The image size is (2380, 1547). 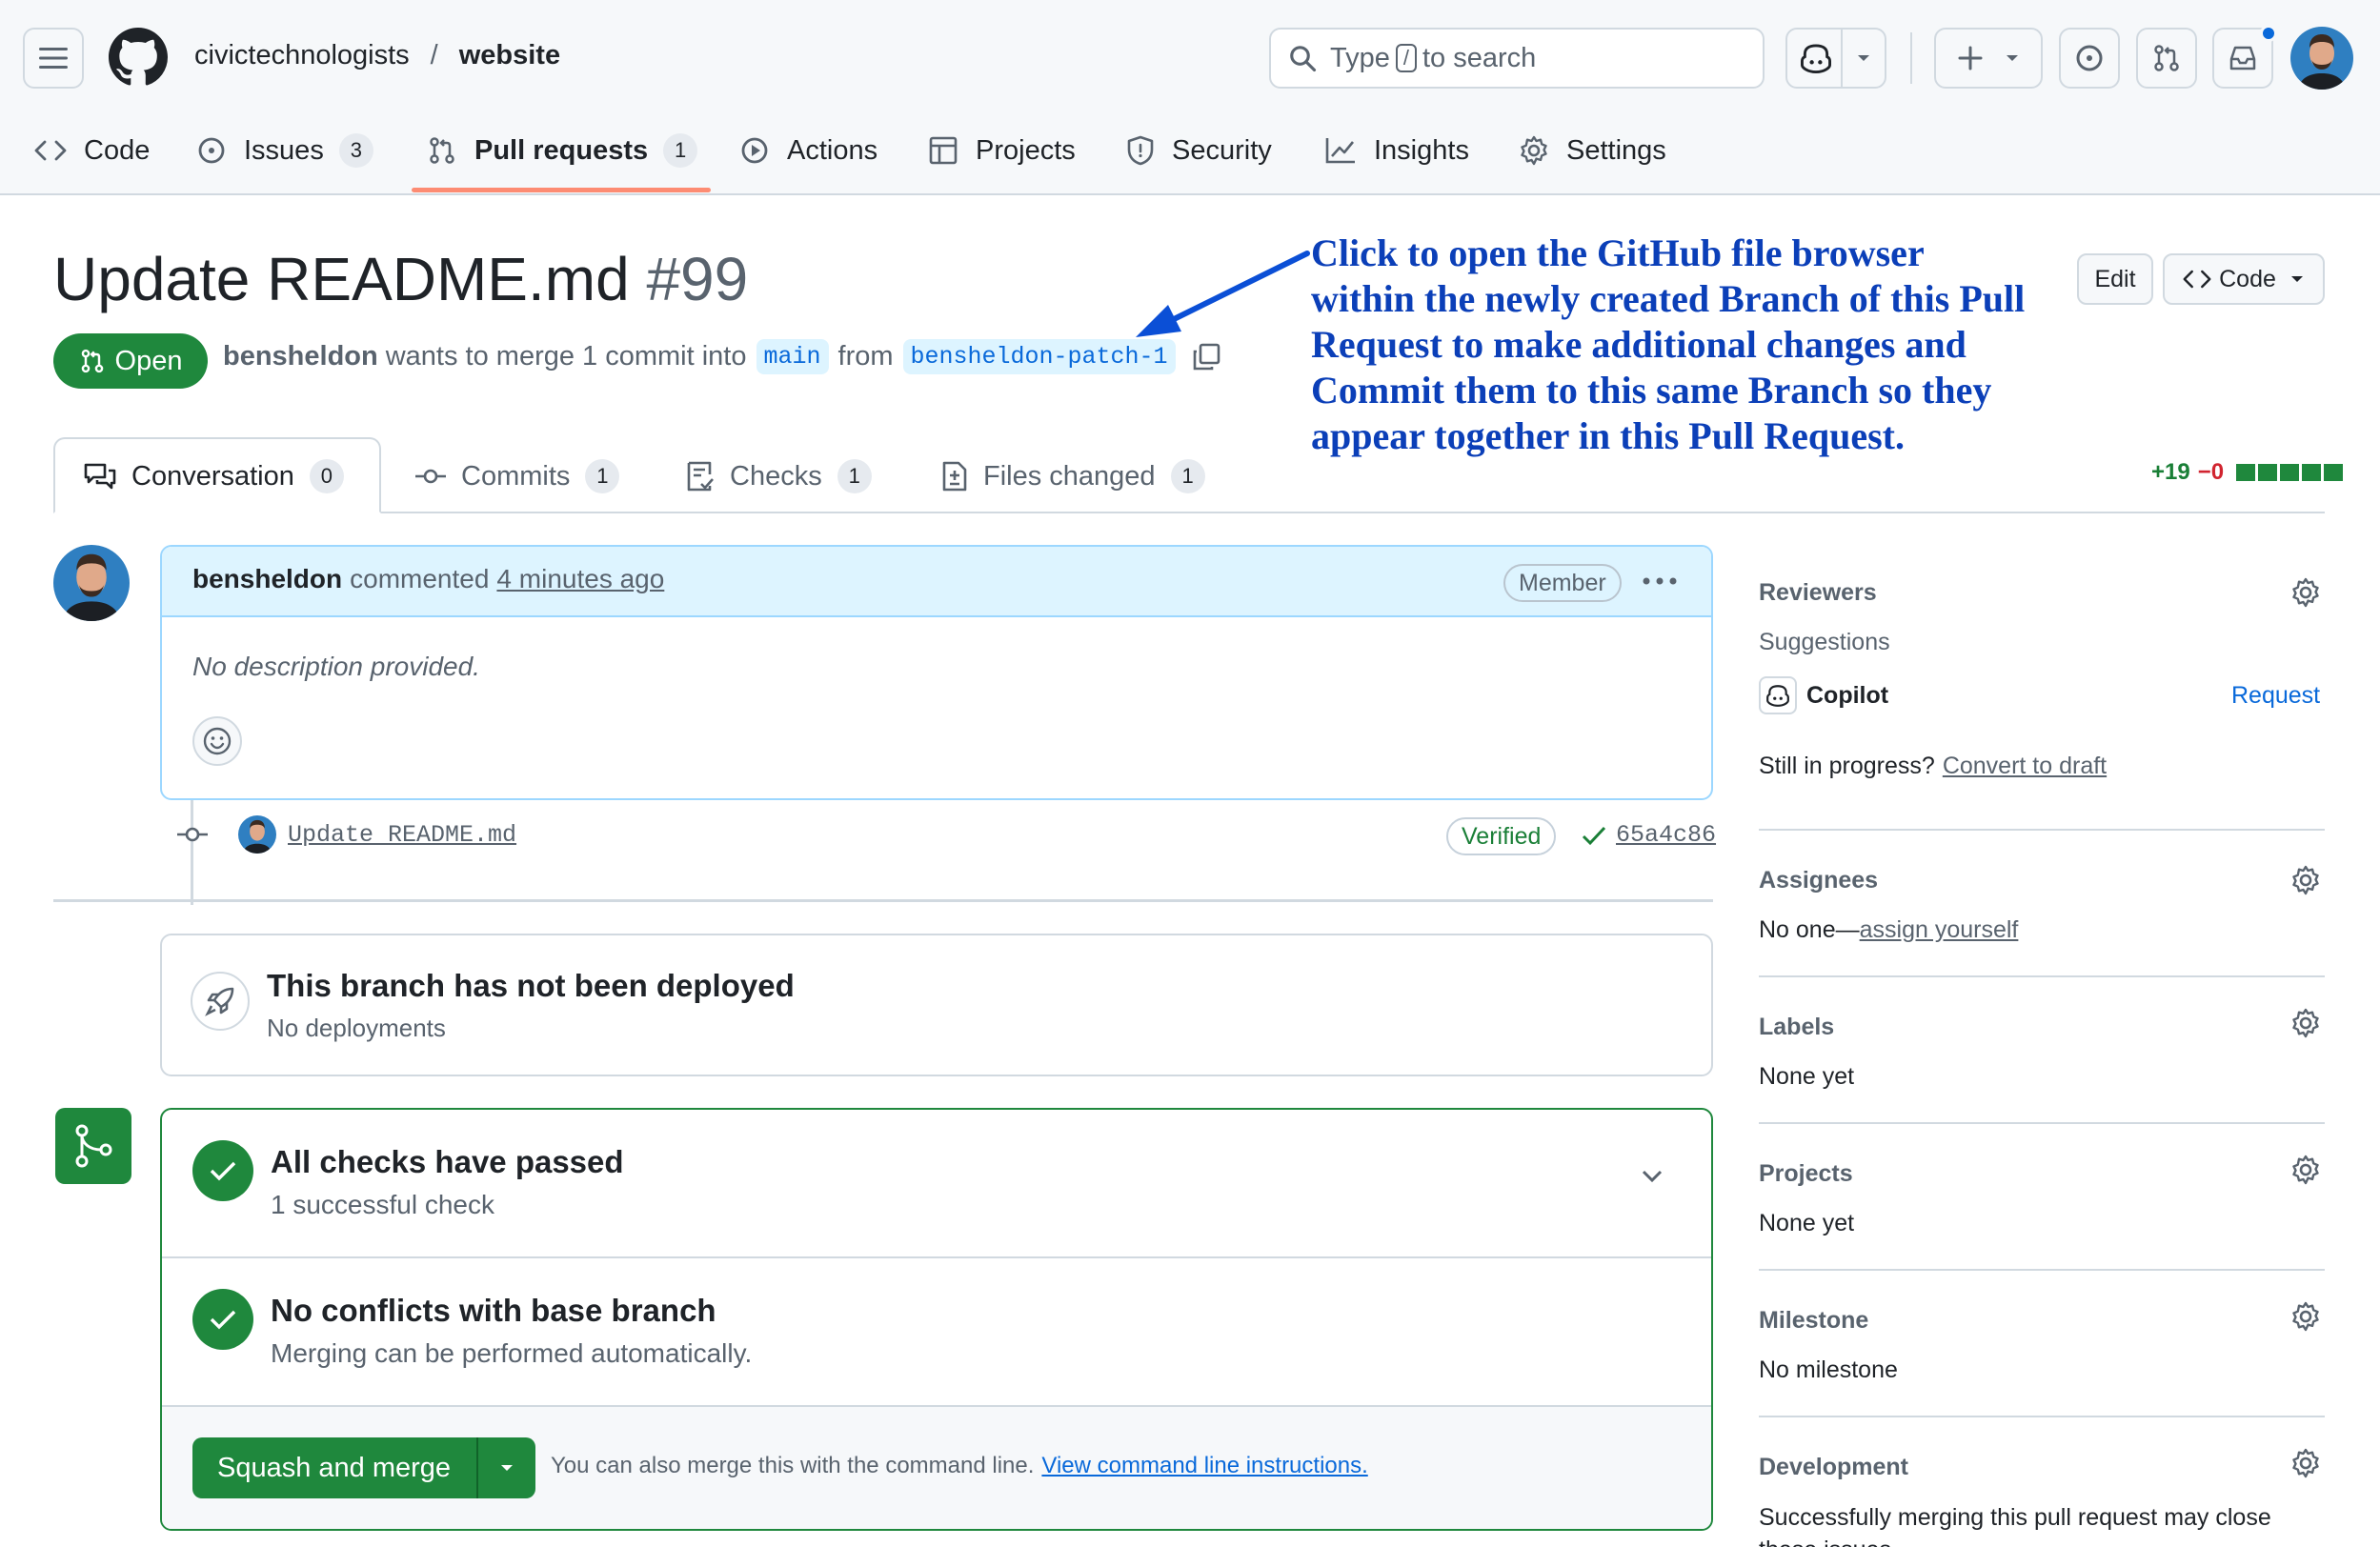 I want to click on deploy-title: This branch has not been deployed, so click(x=531, y=985).